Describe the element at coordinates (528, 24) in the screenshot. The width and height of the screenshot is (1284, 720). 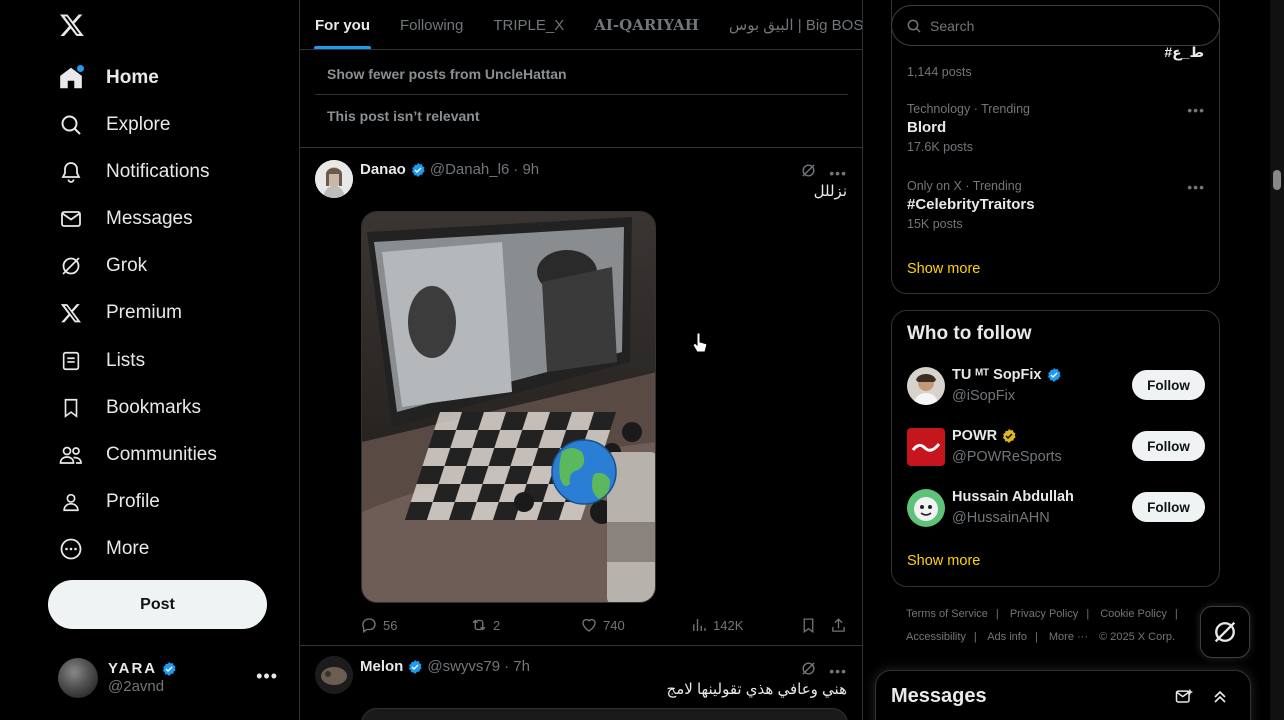
I see `tab-triple-x: TRIPLE_X` at that location.